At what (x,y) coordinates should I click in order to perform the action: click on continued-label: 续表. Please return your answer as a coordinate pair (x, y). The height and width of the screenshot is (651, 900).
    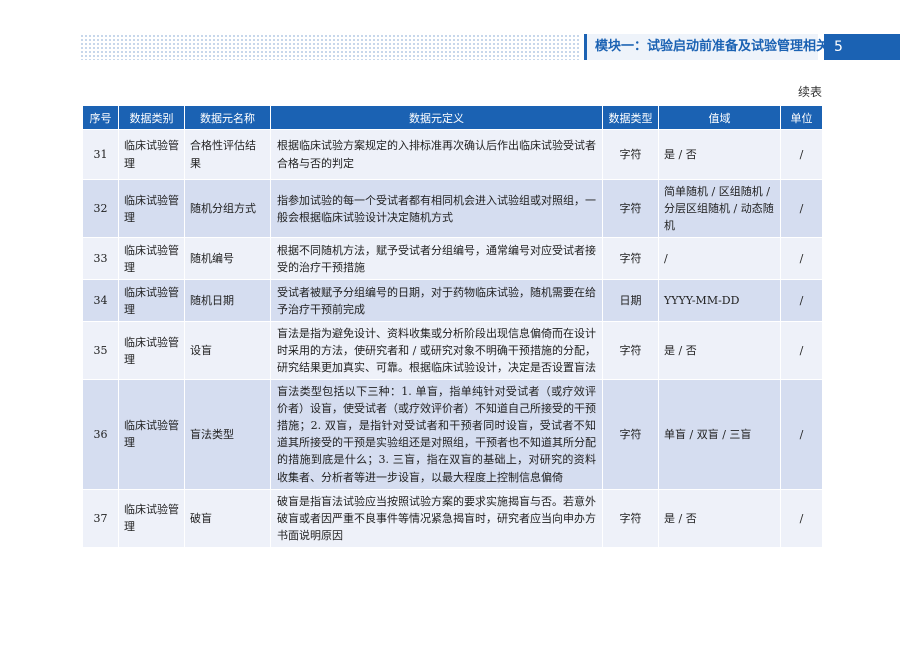
    Looking at the image, I should click on (809, 92).